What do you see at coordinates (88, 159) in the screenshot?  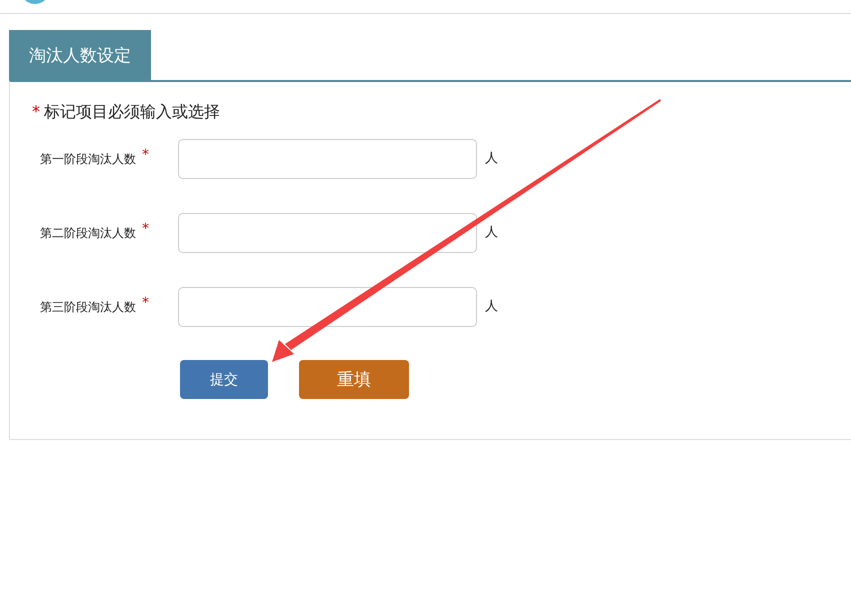 I see `field-label: 第一阶段淘汰人数` at bounding box center [88, 159].